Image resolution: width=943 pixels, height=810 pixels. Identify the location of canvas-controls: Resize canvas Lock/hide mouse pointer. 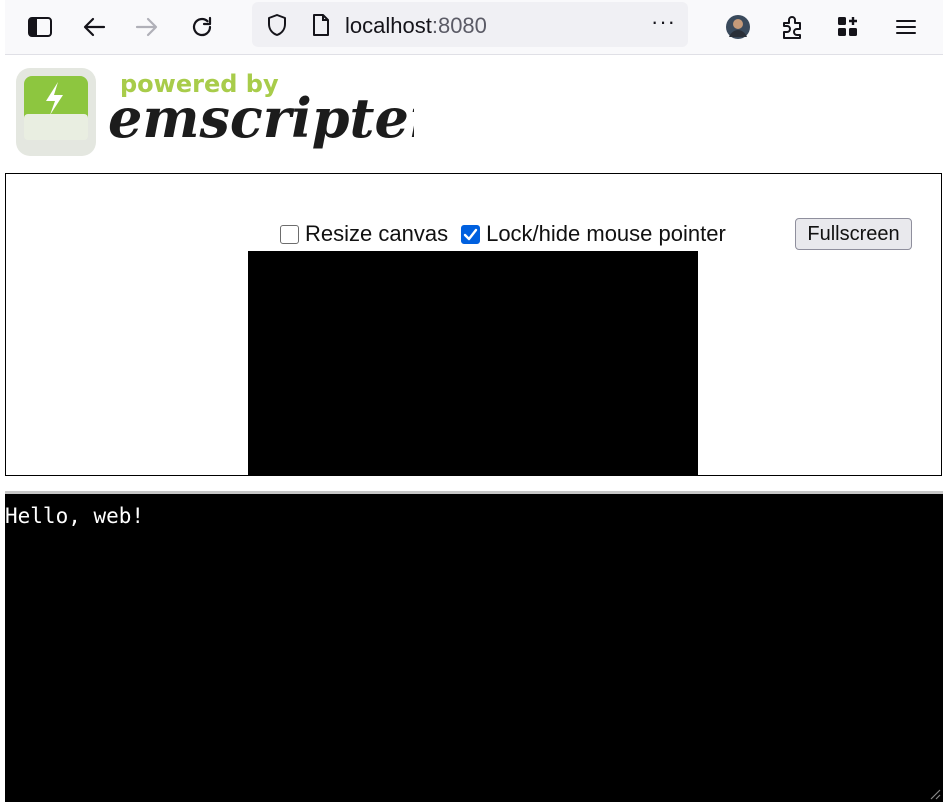
(503, 234).